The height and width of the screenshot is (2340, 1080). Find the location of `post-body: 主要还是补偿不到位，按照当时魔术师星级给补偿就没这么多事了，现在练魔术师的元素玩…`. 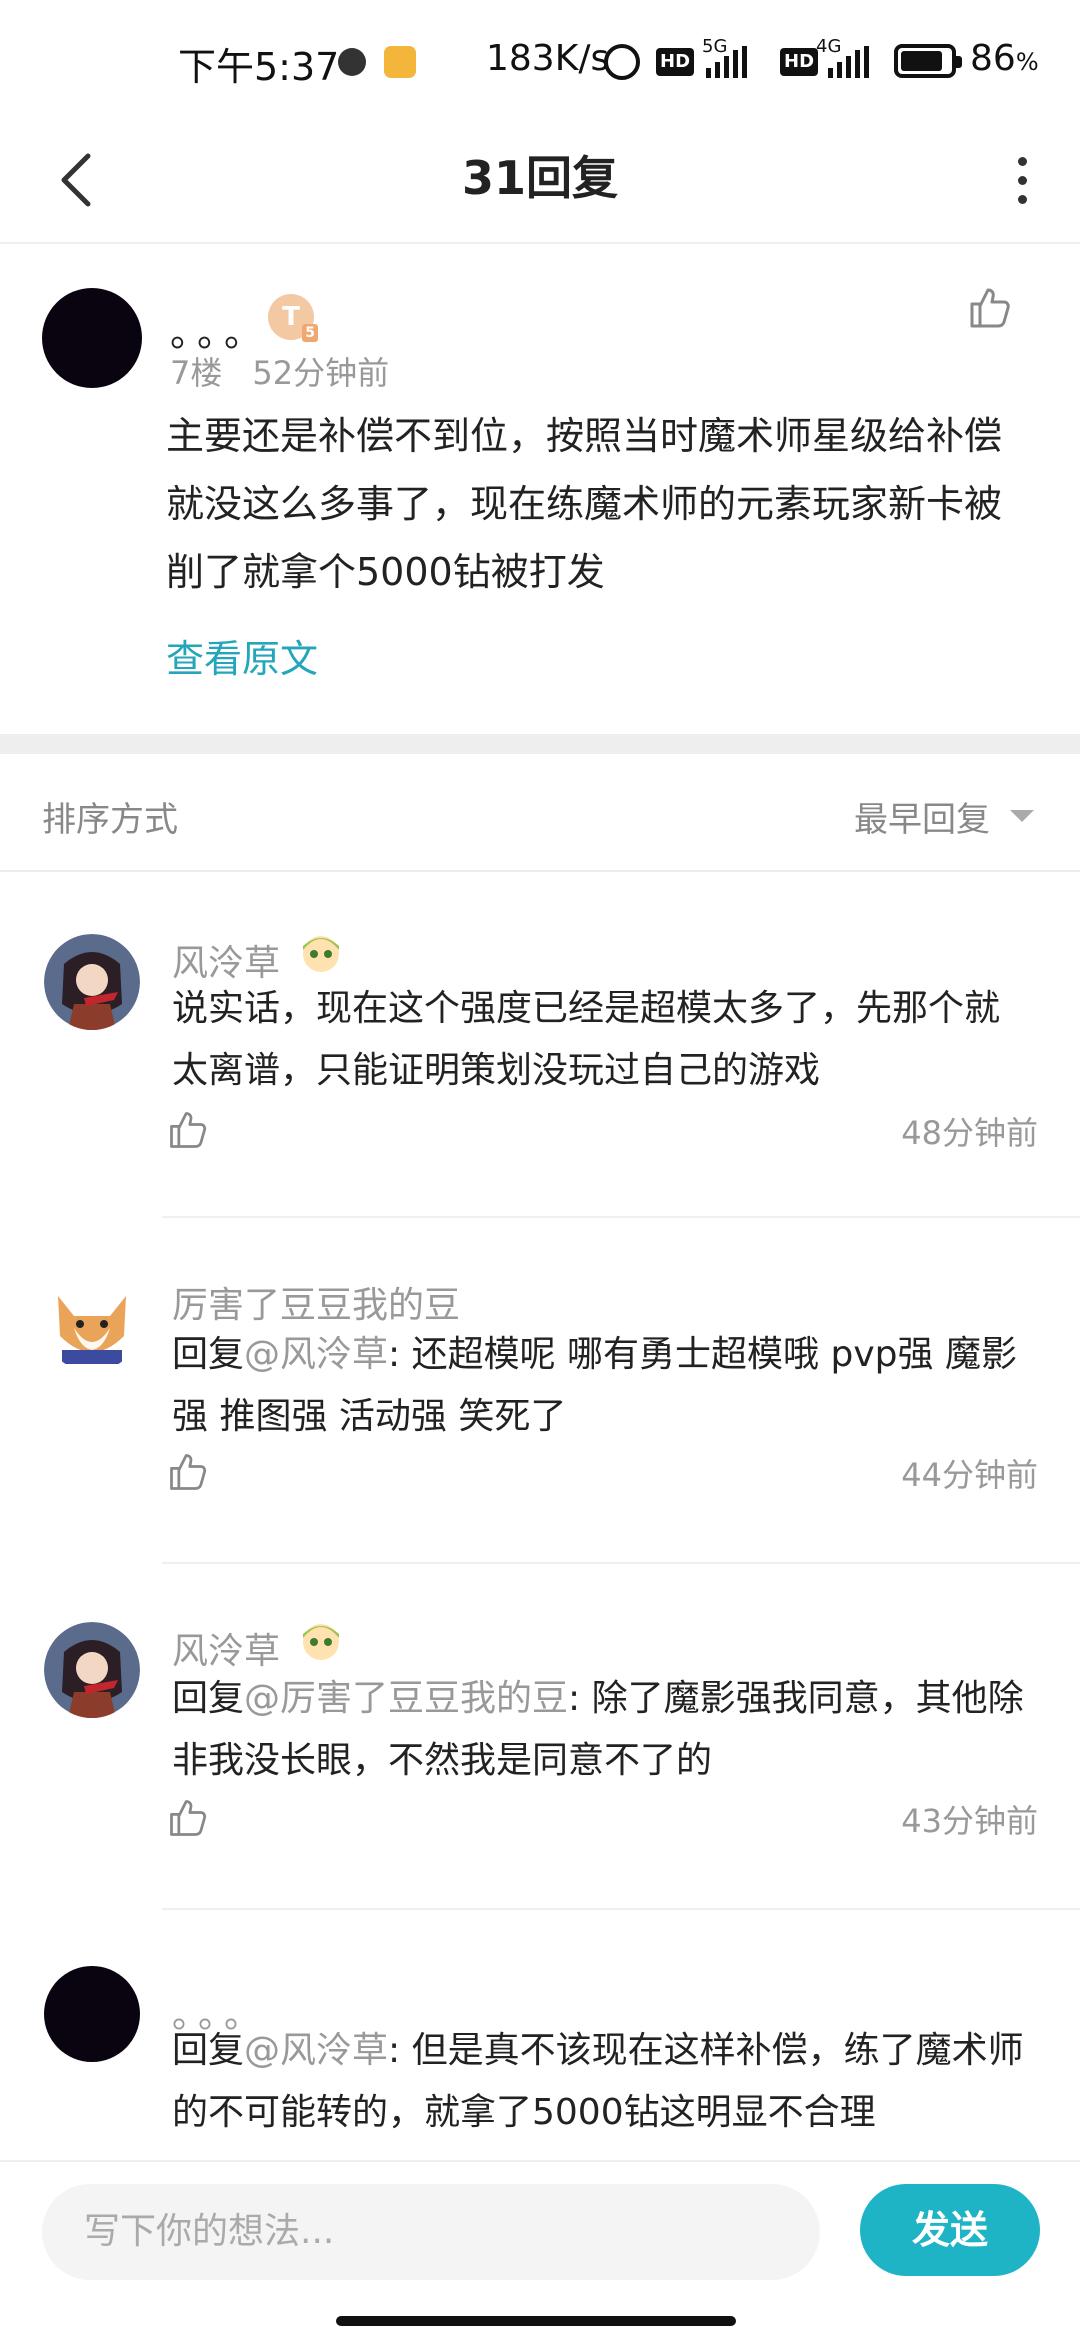

post-body: 主要还是补偿不到位，按照当时魔术师星级给补偿就没这么多事了，现在练魔术师的元素玩… is located at coordinates (584, 504).